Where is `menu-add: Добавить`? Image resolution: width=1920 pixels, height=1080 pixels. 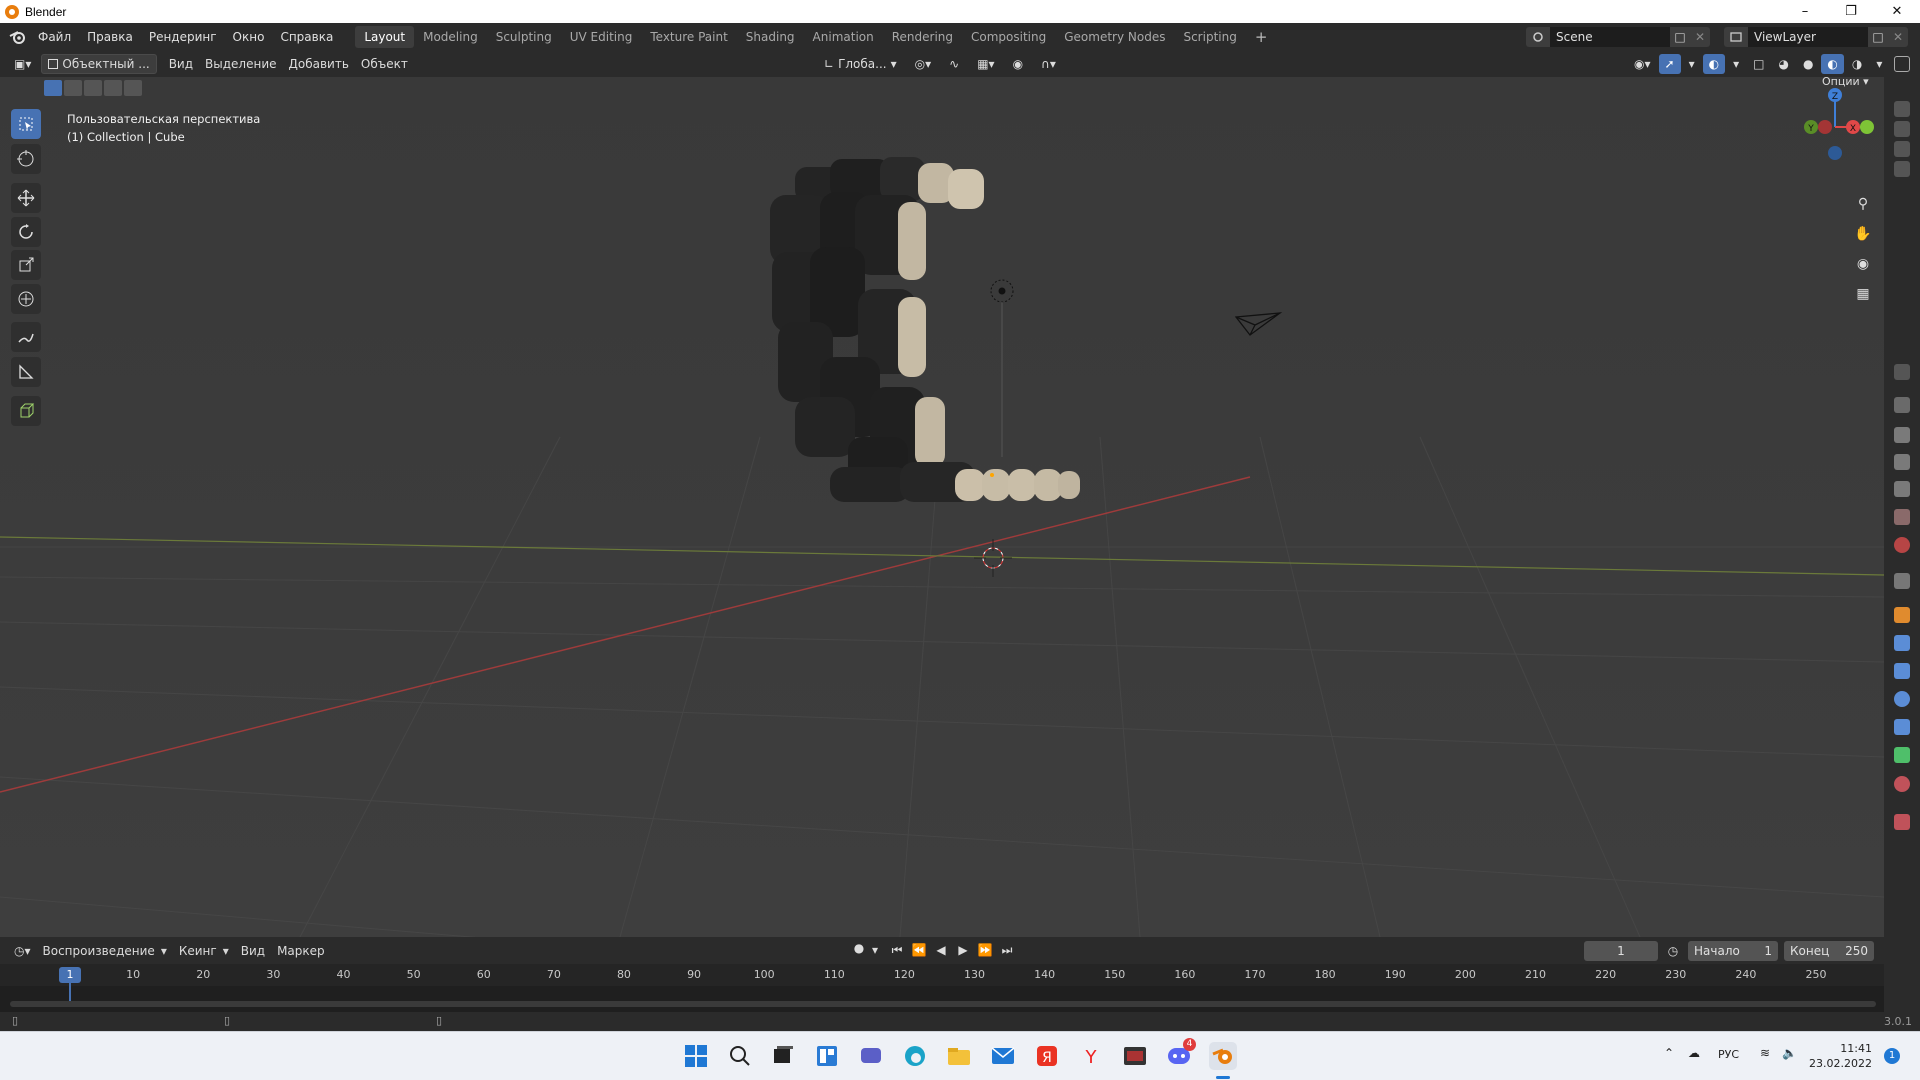
menu-add: Добавить is located at coordinates (319, 64).